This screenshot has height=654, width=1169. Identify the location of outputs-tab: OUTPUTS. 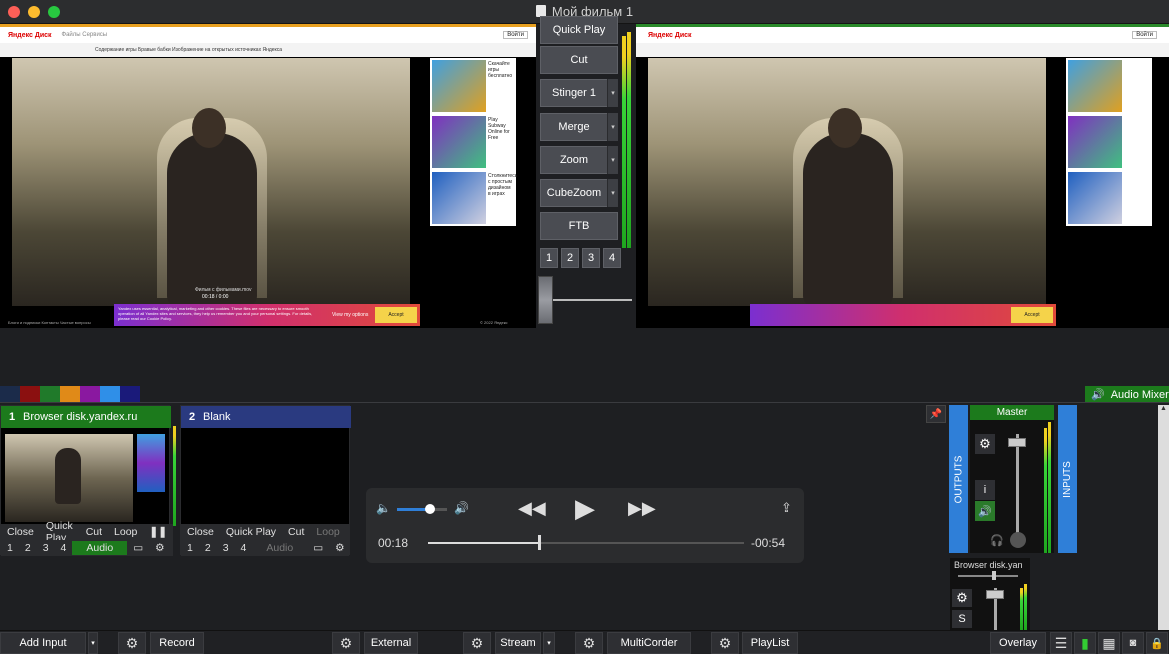
(958, 479).